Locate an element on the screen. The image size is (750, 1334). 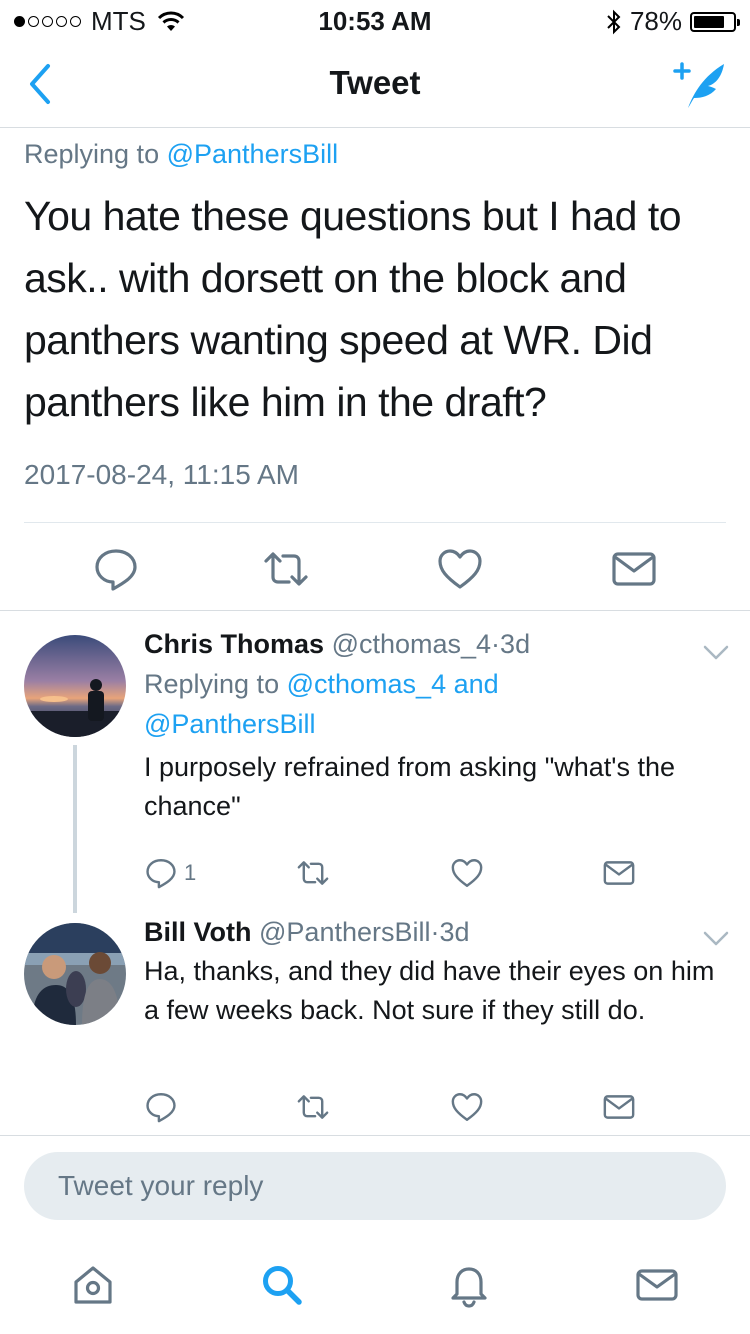
reply-button: 1 is located at coordinates (170, 873).